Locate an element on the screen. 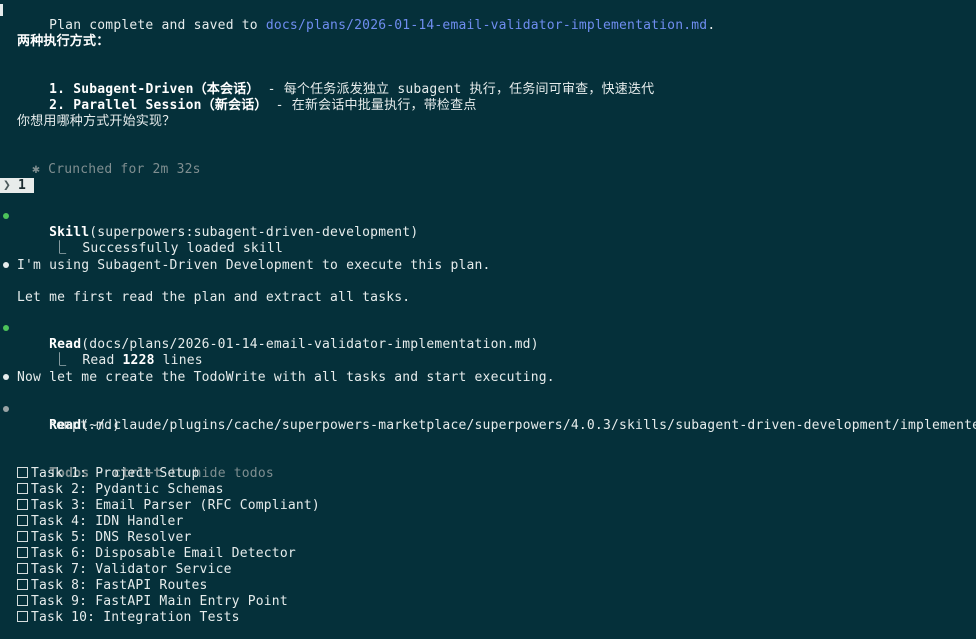  todo-label: Task 9: FastAPI Main Entry Point is located at coordinates (159, 601).